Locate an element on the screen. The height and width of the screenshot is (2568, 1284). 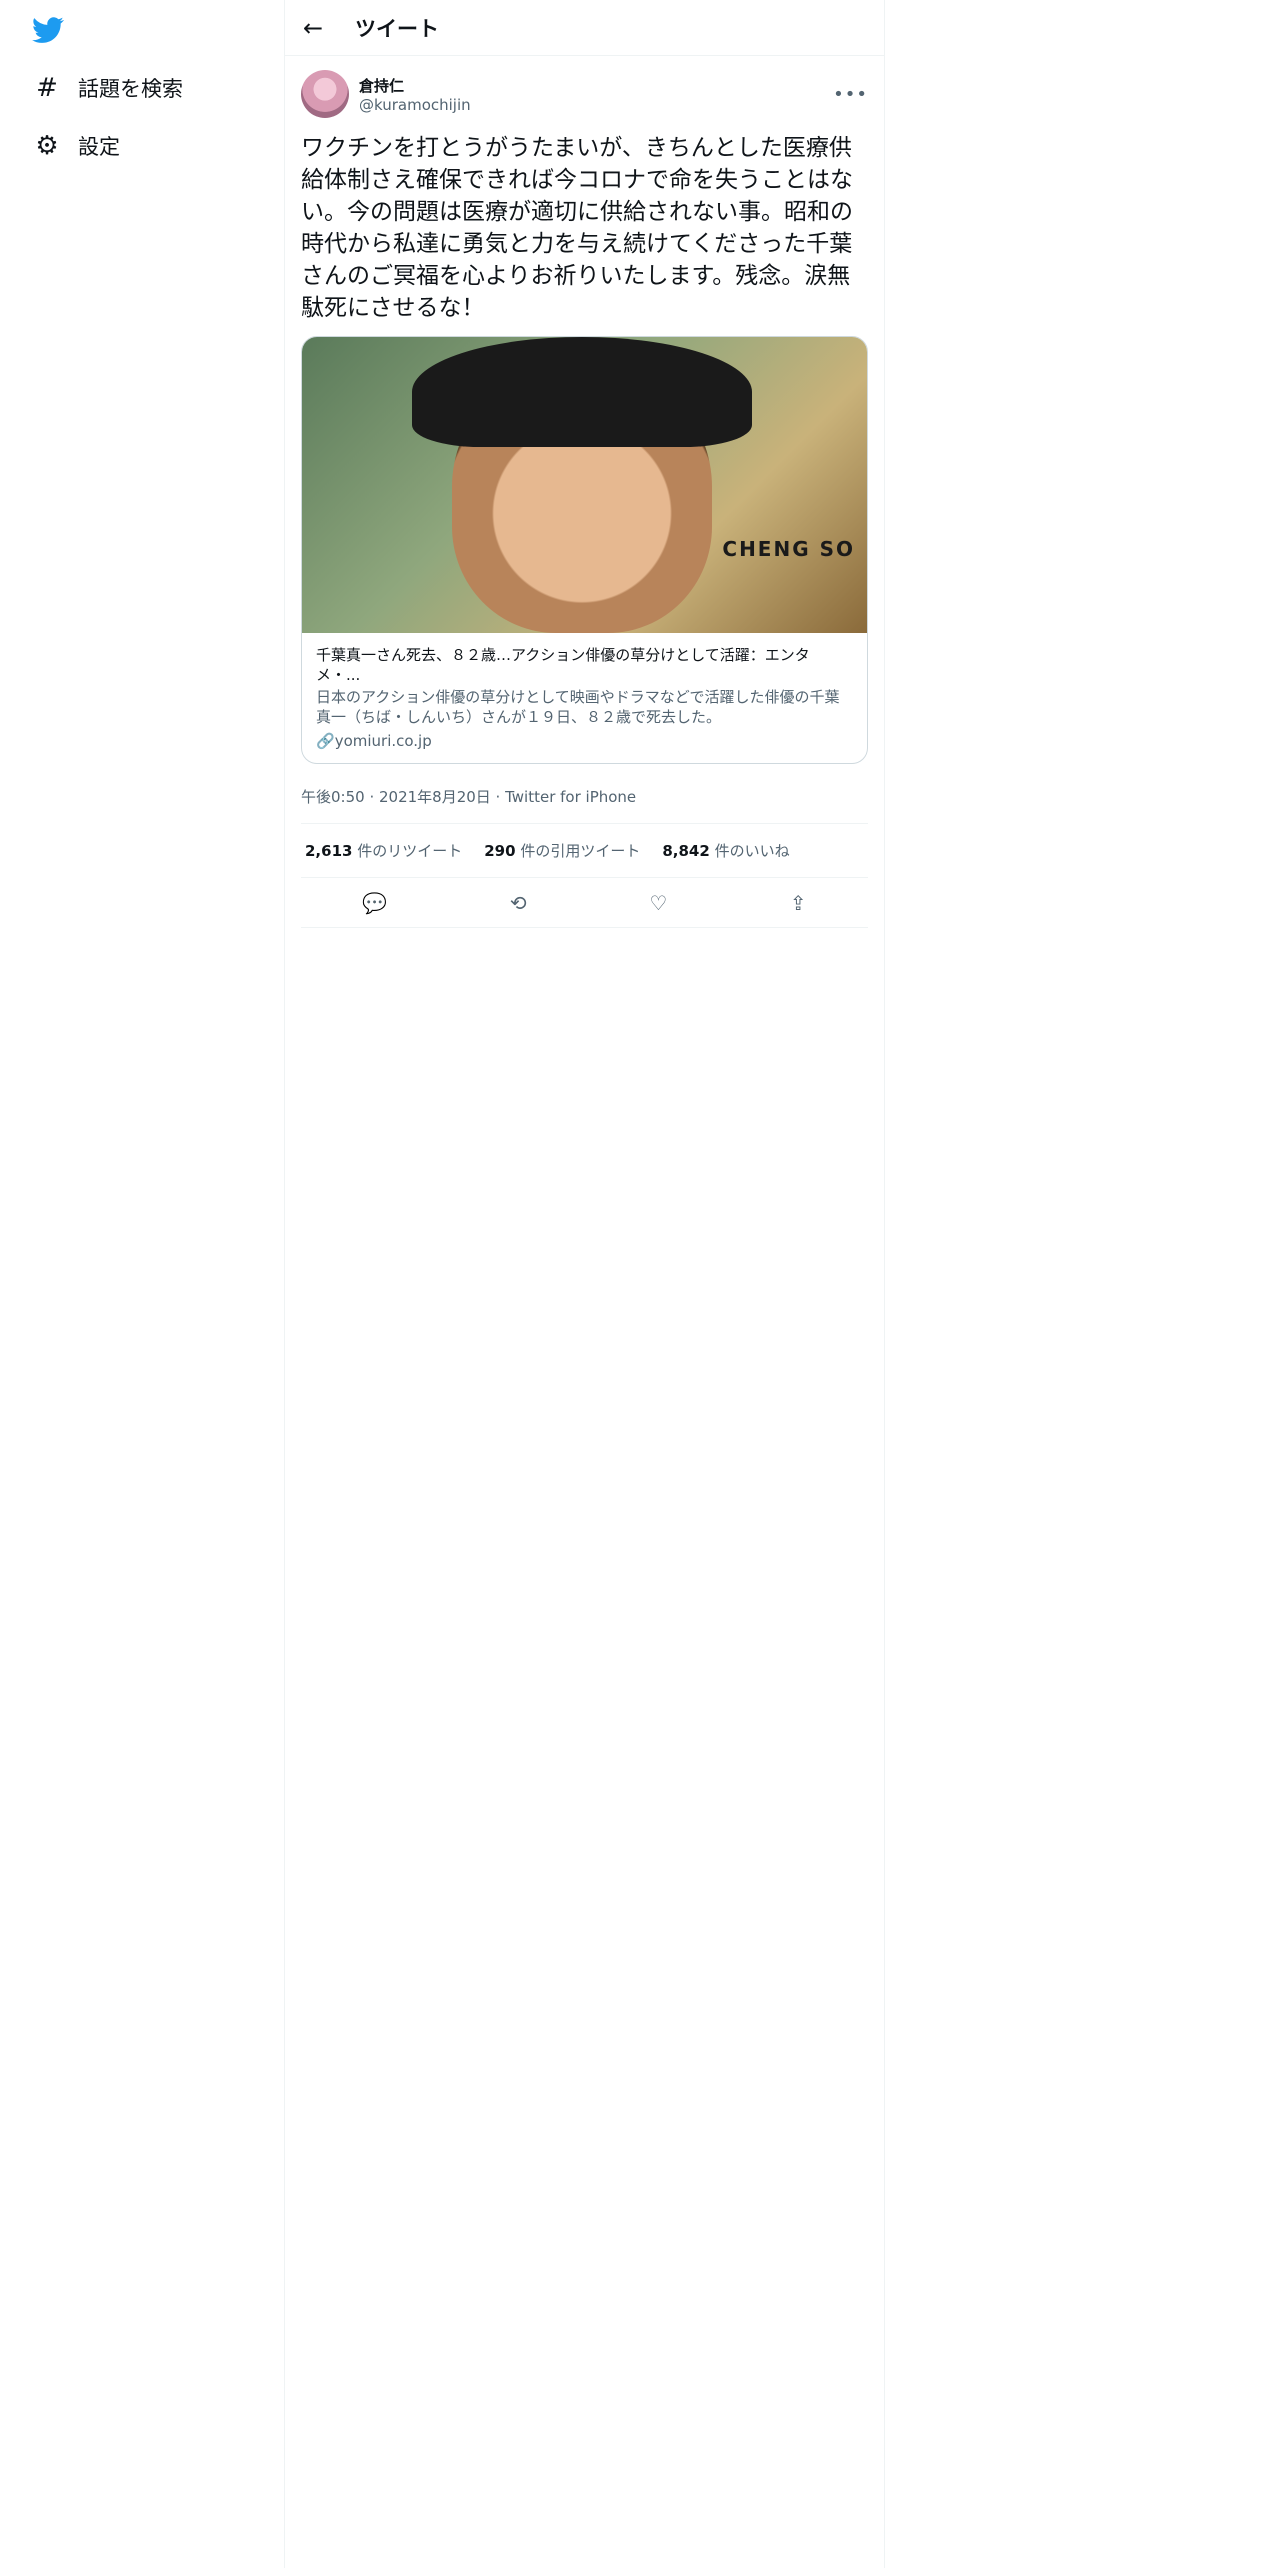
page-header: ← ツイート is located at coordinates (584, 28).